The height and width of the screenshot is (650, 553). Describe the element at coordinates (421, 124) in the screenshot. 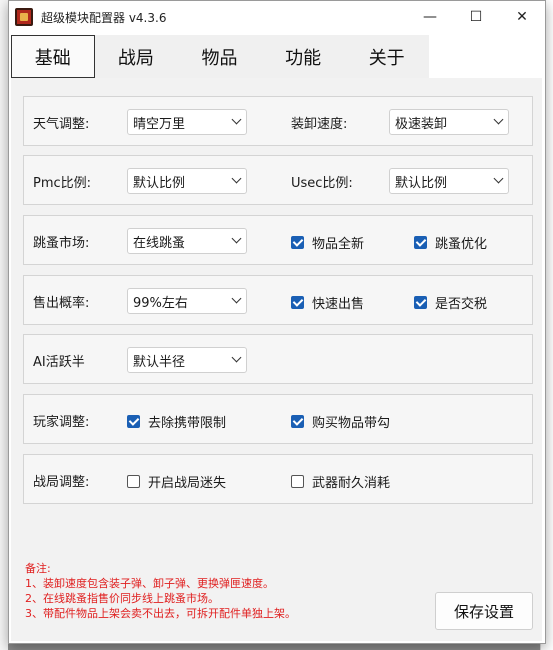

I see `reload-speed-select-value: 极速装卸` at that location.